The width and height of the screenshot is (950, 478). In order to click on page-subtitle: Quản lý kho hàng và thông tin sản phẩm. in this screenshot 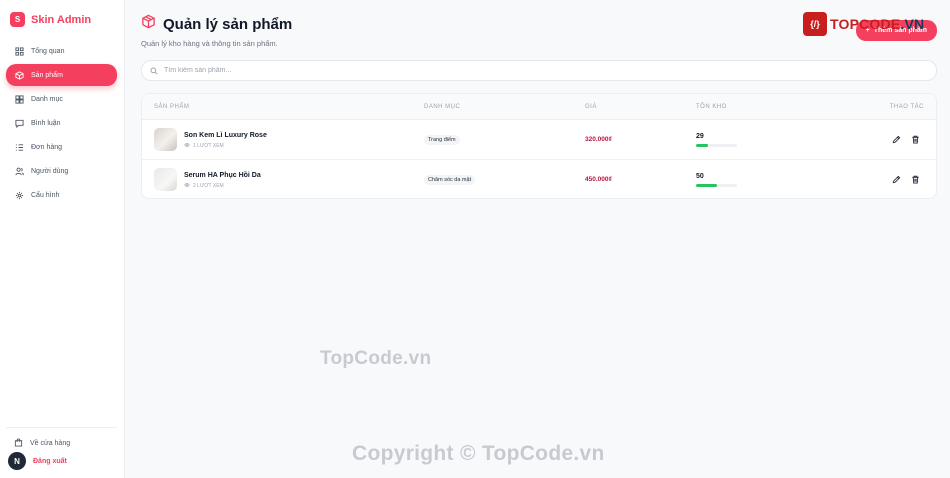, I will do `click(209, 43)`.